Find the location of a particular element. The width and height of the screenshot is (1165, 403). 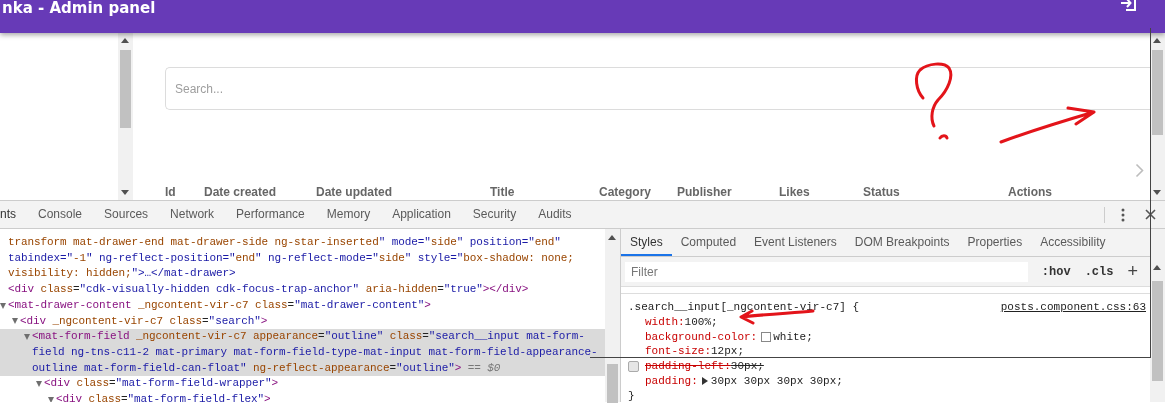

devtools-tab: Audits is located at coordinates (555, 214).